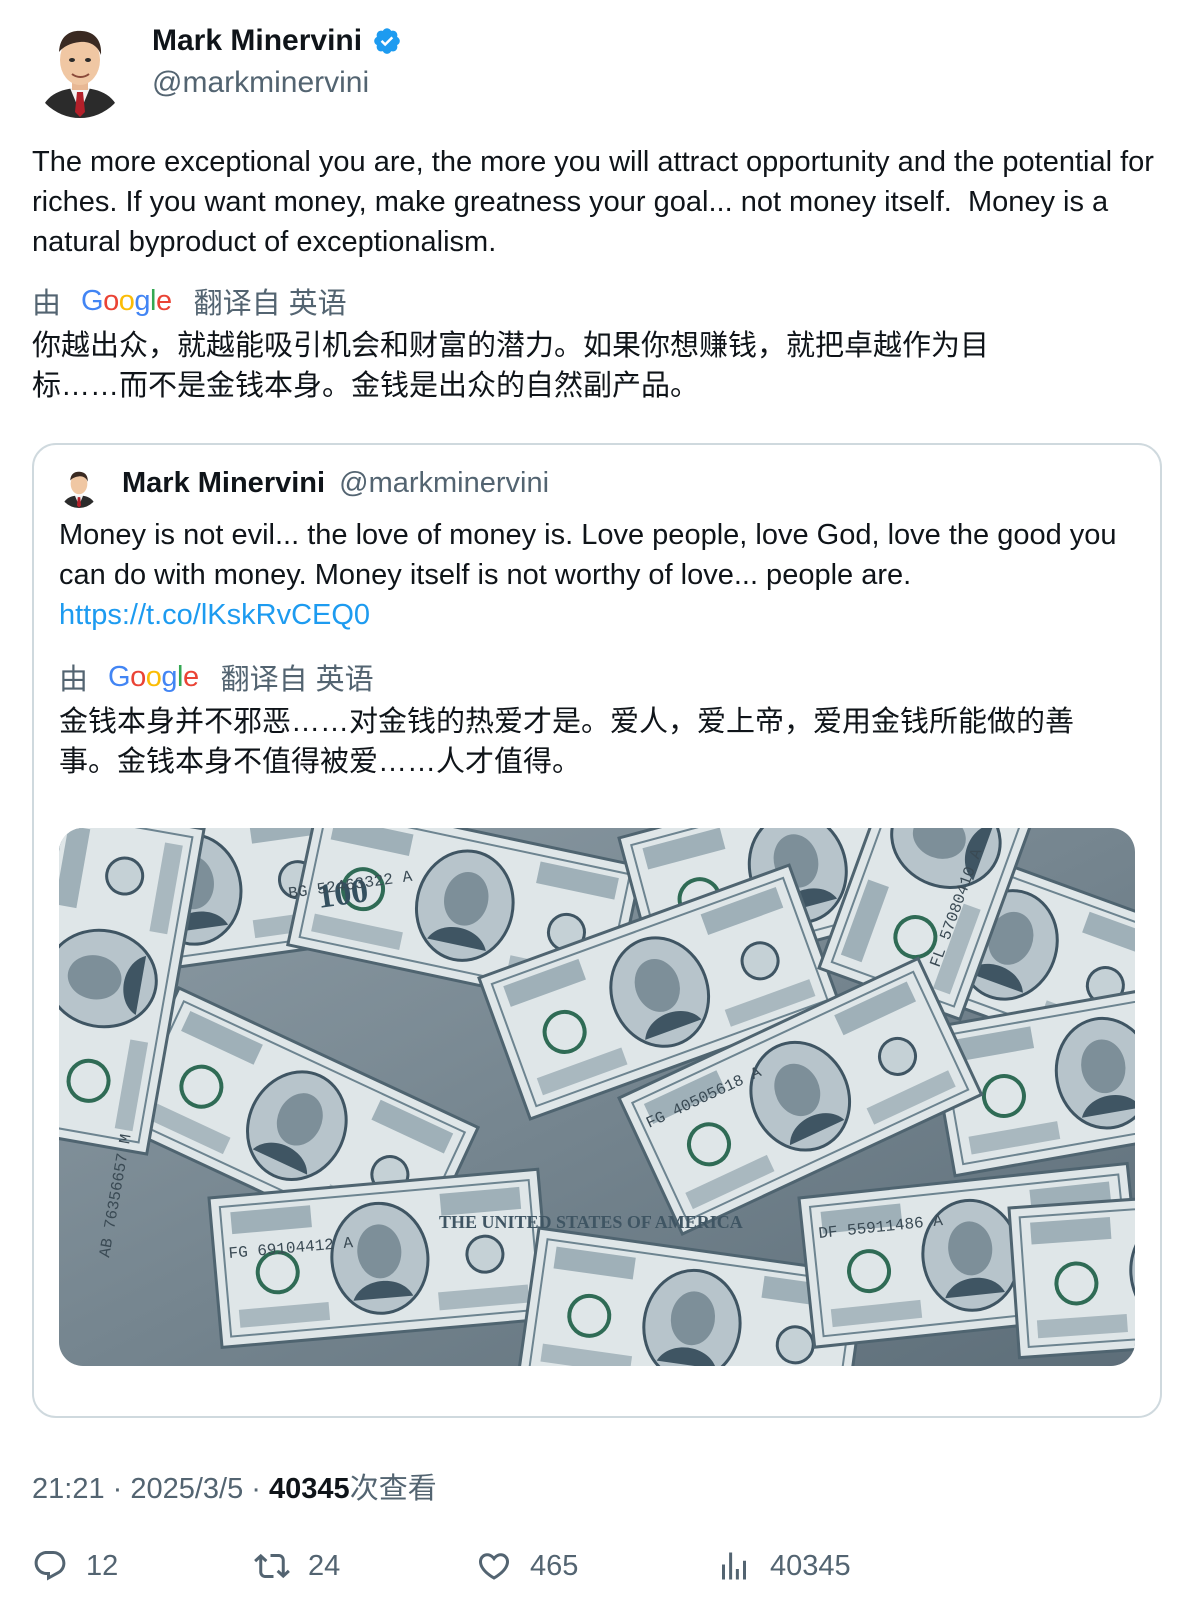 This screenshot has width=1196, height=1620. What do you see at coordinates (102, 1565) in the screenshot?
I see `reply-count: 12` at bounding box center [102, 1565].